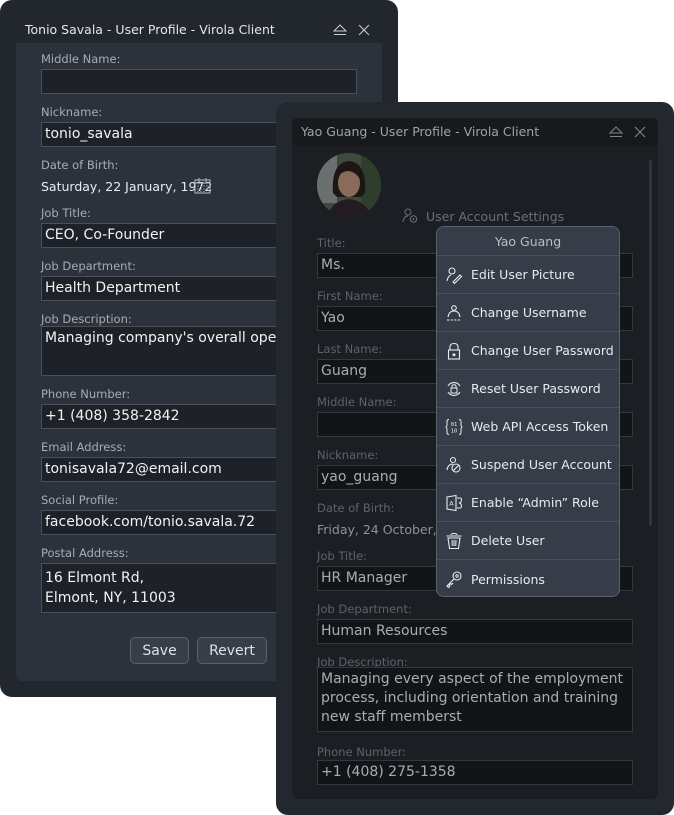  I want to click on postal-address-label: Postal Address:, so click(85, 553).